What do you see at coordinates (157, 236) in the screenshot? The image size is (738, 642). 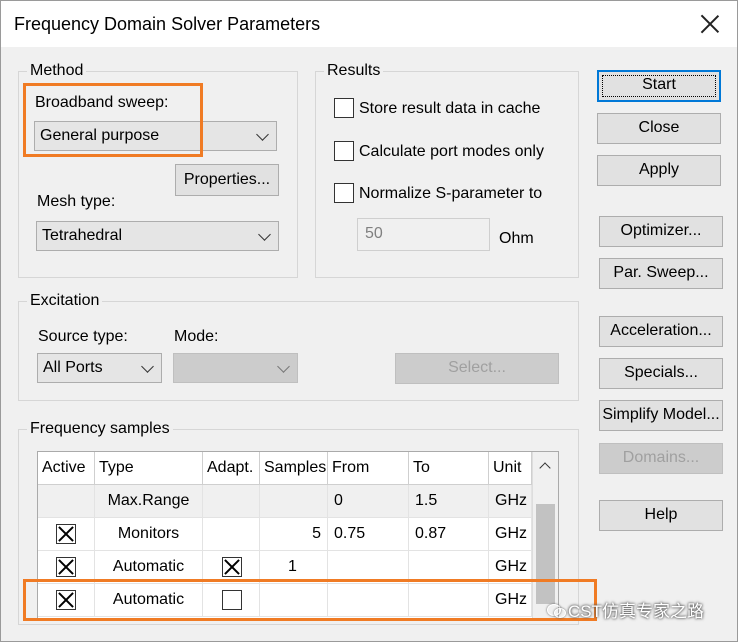 I see `mesh-type-select: Tetrahedral` at bounding box center [157, 236].